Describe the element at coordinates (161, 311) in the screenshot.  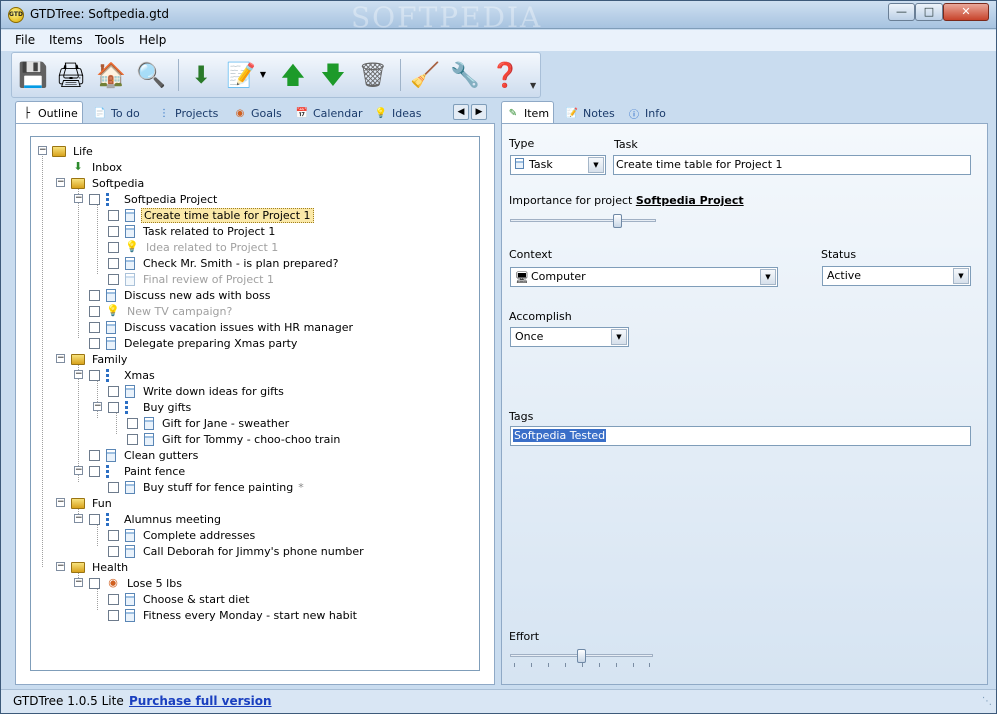
I see `tree-node-new-tv: 💡 New TV campaign?` at that location.